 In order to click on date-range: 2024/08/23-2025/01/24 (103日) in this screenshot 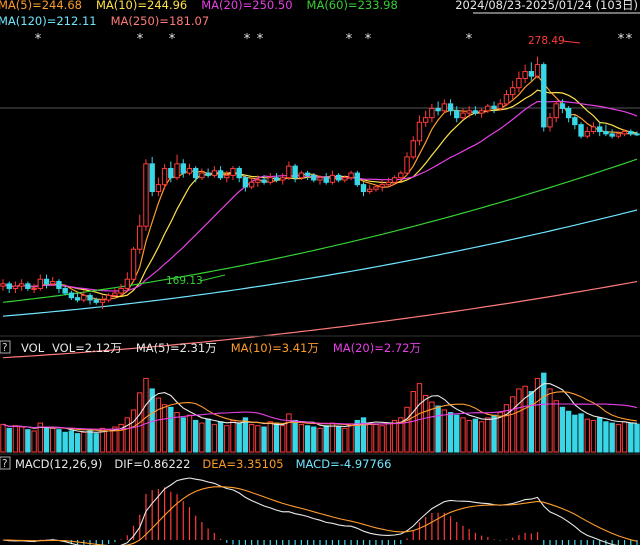, I will do `click(546, 6)`.